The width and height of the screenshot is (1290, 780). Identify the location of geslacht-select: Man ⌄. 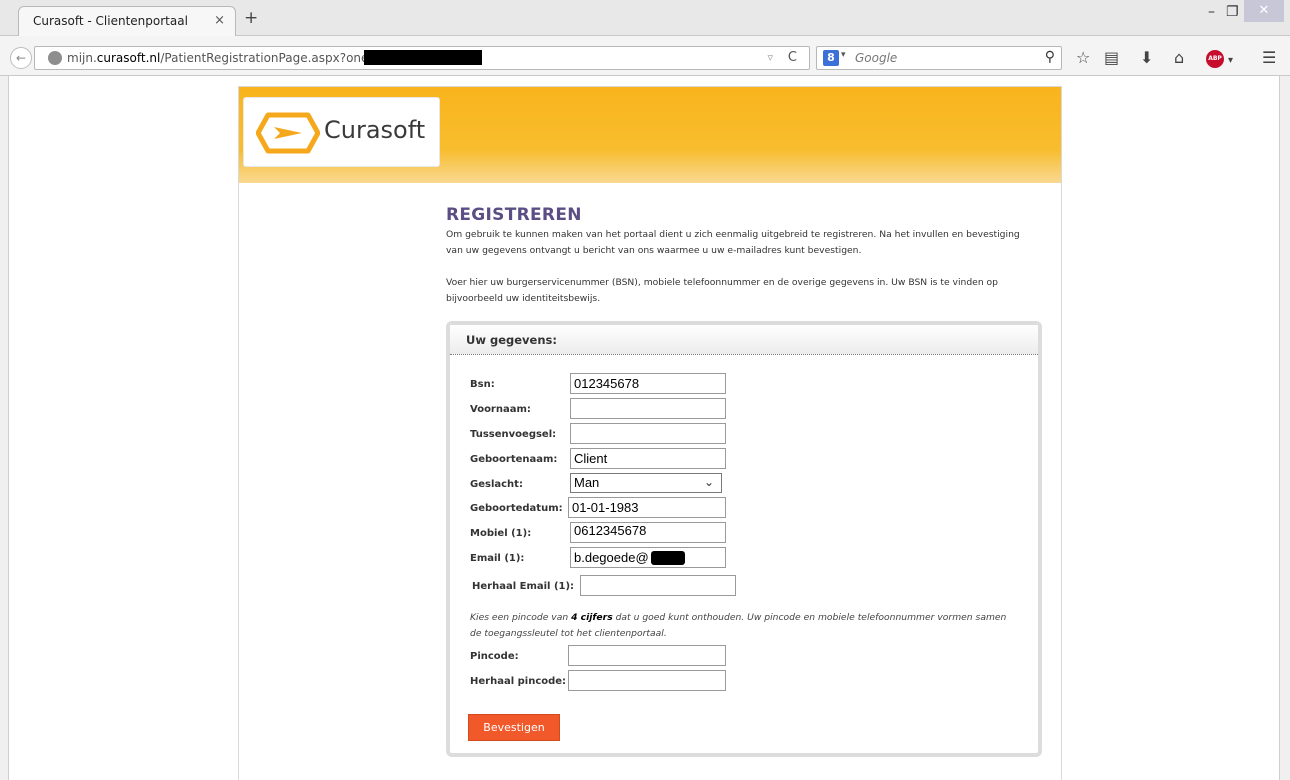
(646, 483).